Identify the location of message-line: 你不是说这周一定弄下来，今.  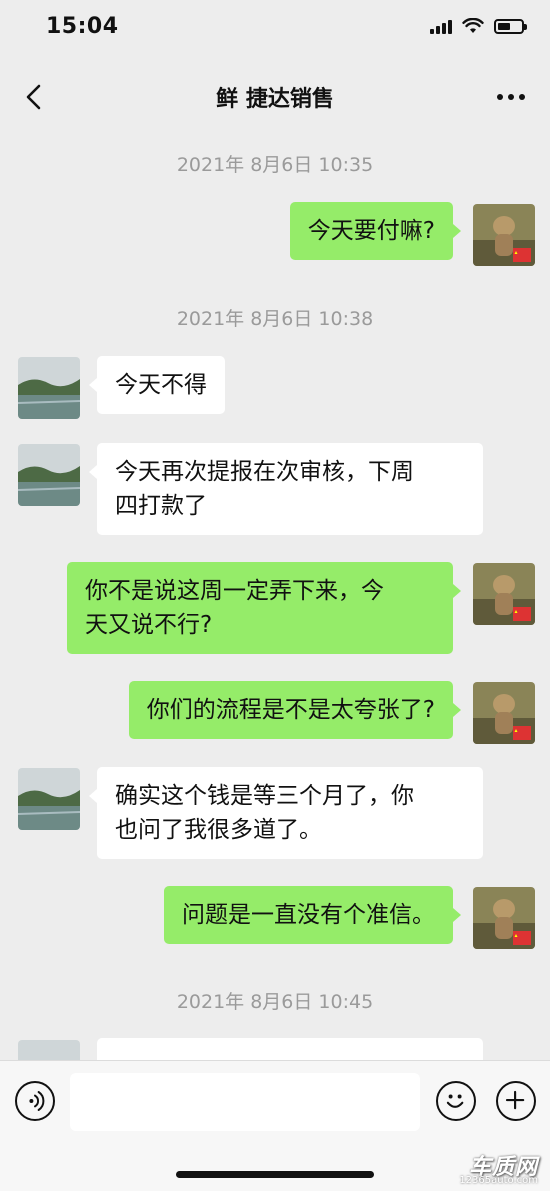
(234, 591).